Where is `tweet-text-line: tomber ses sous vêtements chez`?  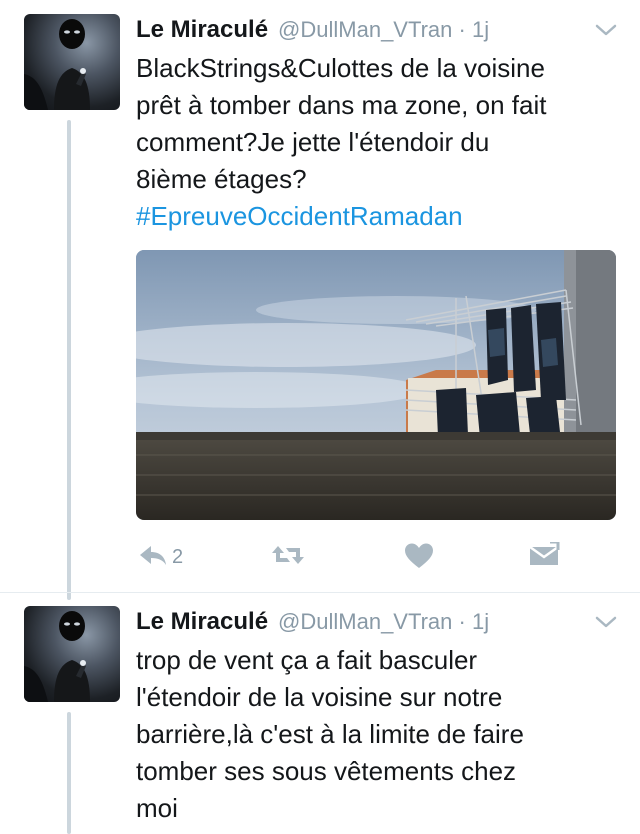
tweet-text-line: tomber ses sous vêtements chez is located at coordinates (326, 771).